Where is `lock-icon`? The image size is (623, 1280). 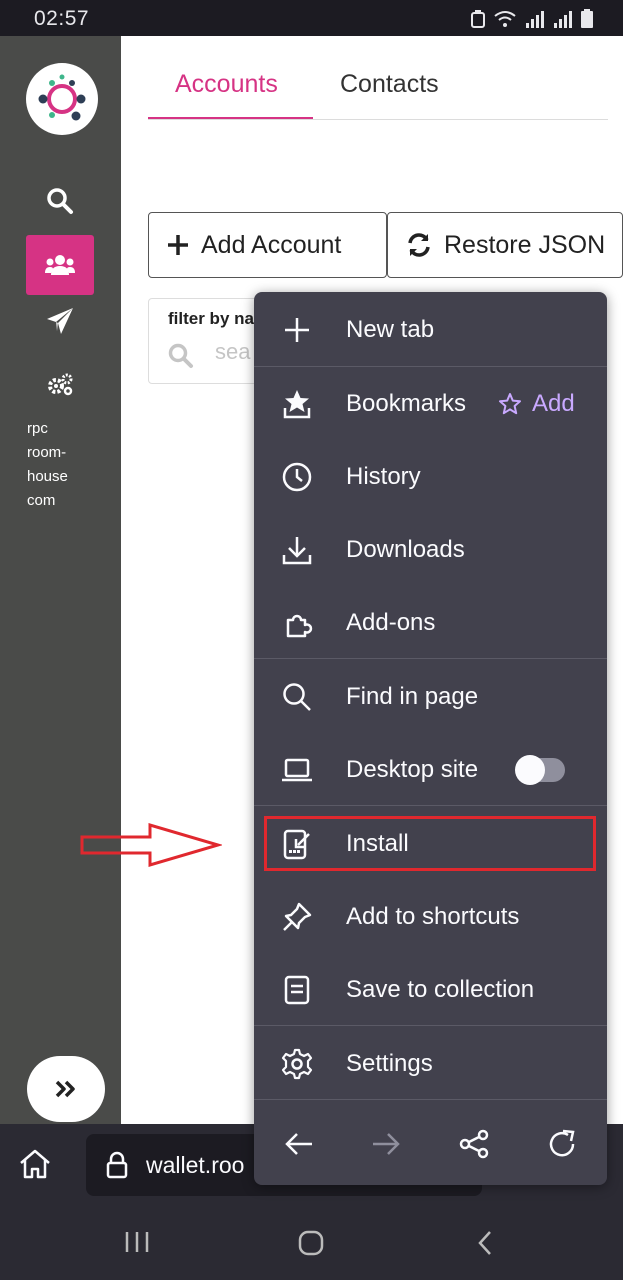 lock-icon is located at coordinates (117, 1165).